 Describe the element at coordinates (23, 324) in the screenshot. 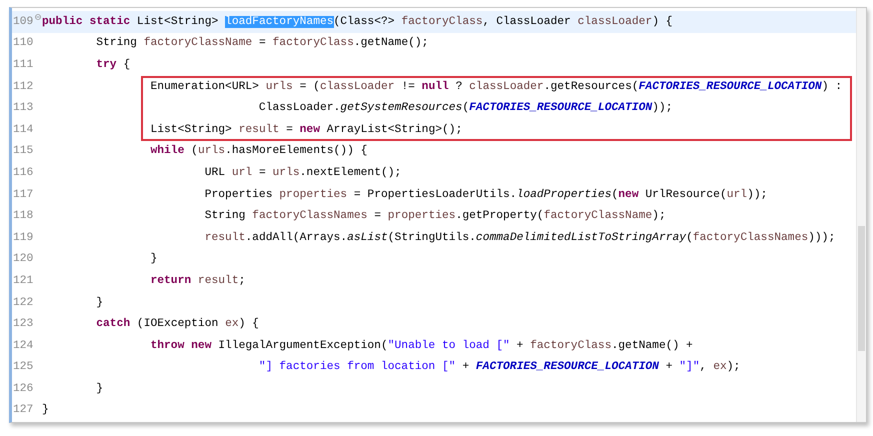

I see `line-number: 123` at that location.